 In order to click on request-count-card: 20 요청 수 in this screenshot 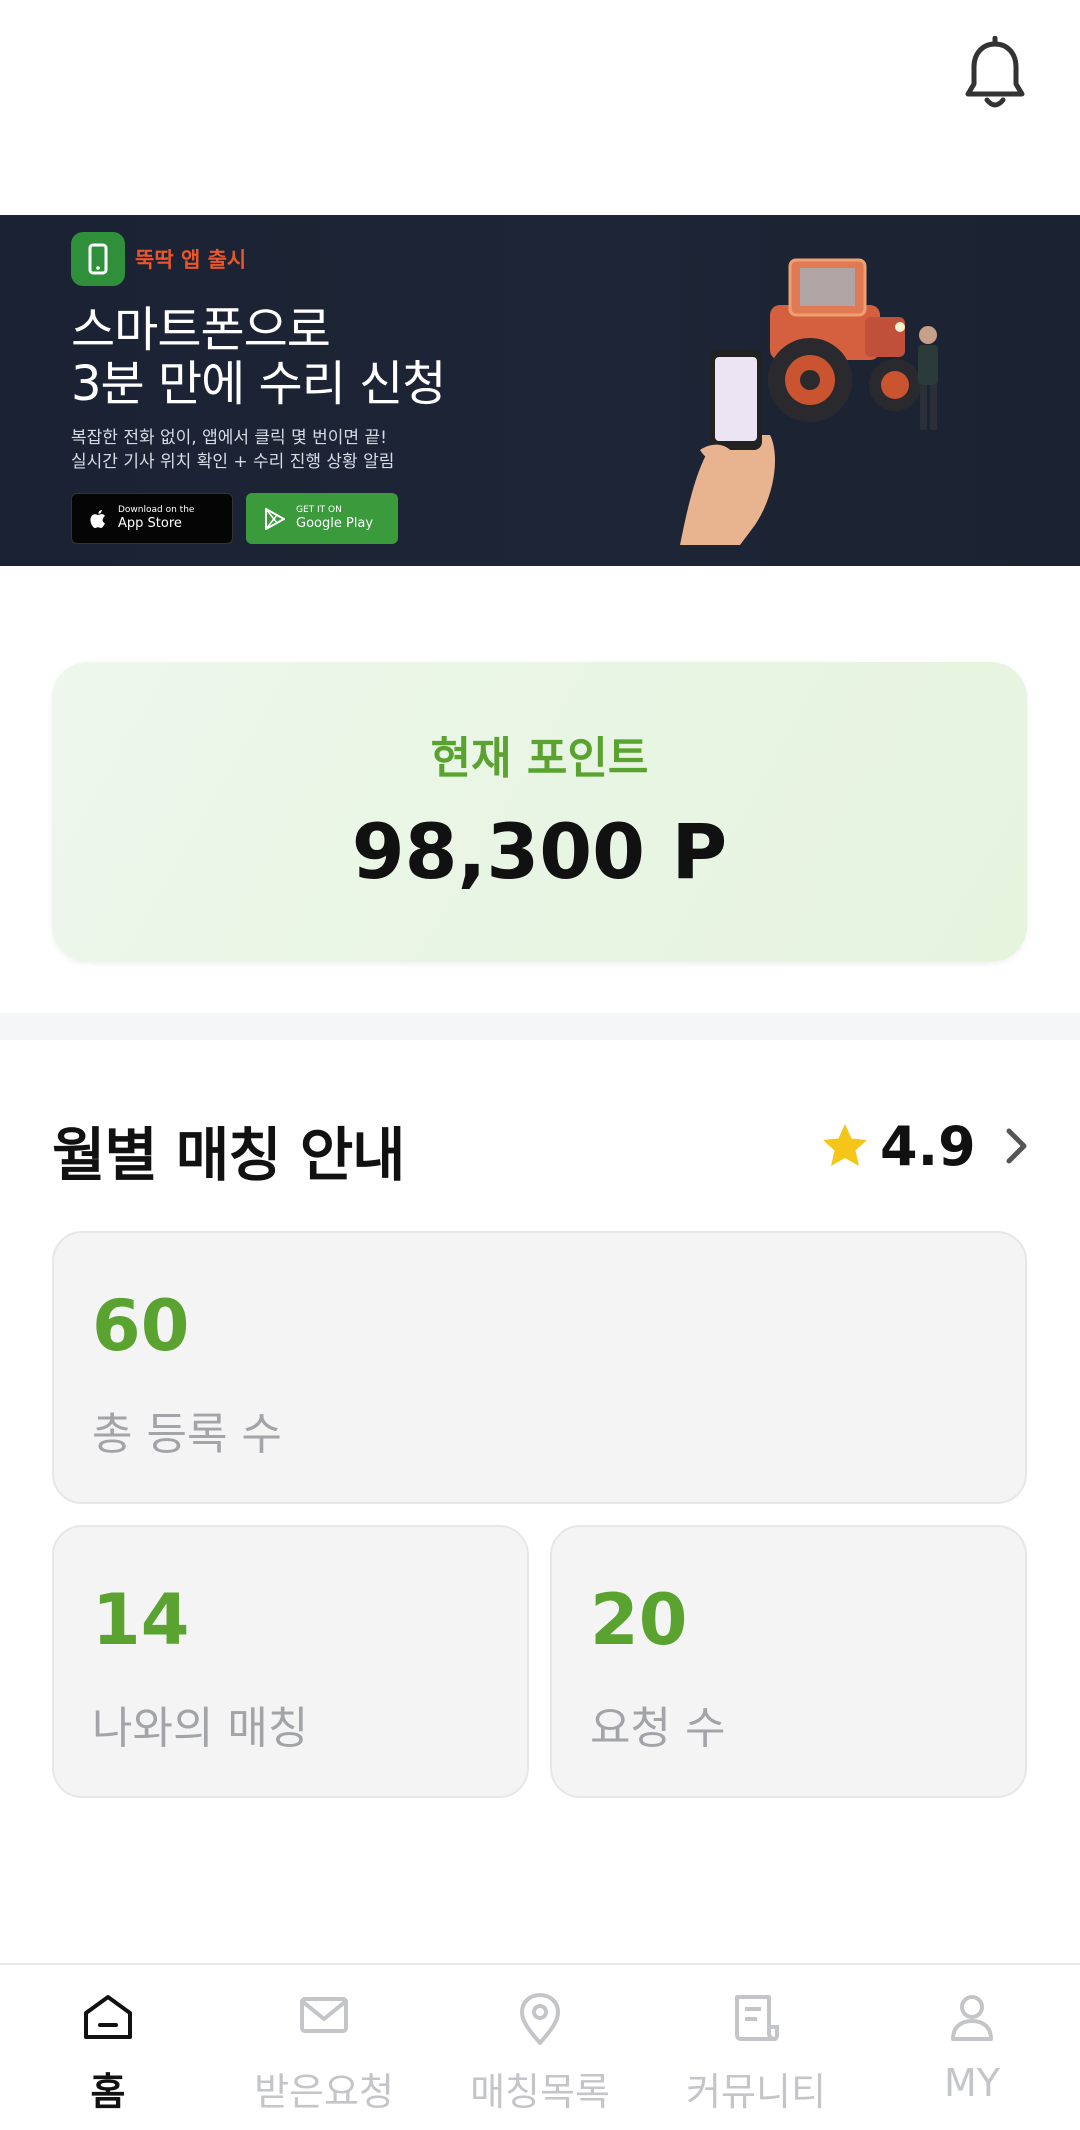, I will do `click(788, 1661)`.